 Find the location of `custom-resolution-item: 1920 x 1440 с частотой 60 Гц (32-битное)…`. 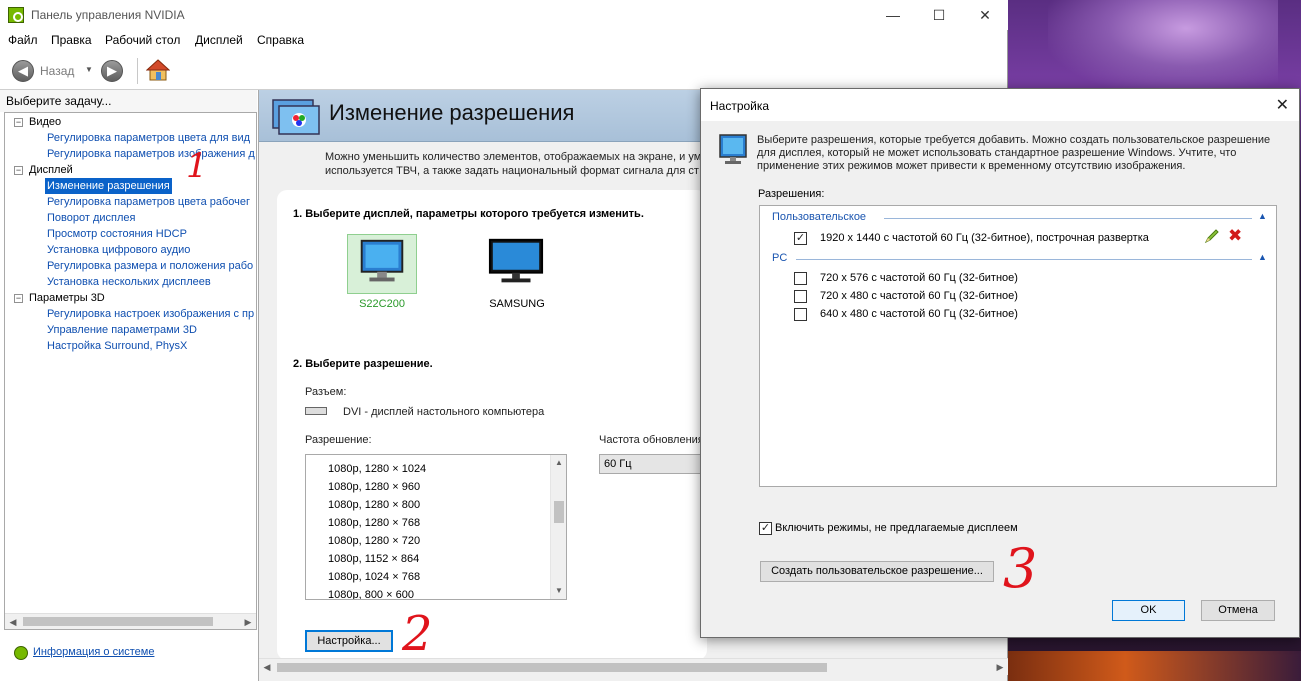

custom-resolution-item: 1920 x 1440 с частотой 60 Гц (32-битное)… is located at coordinates (984, 238).